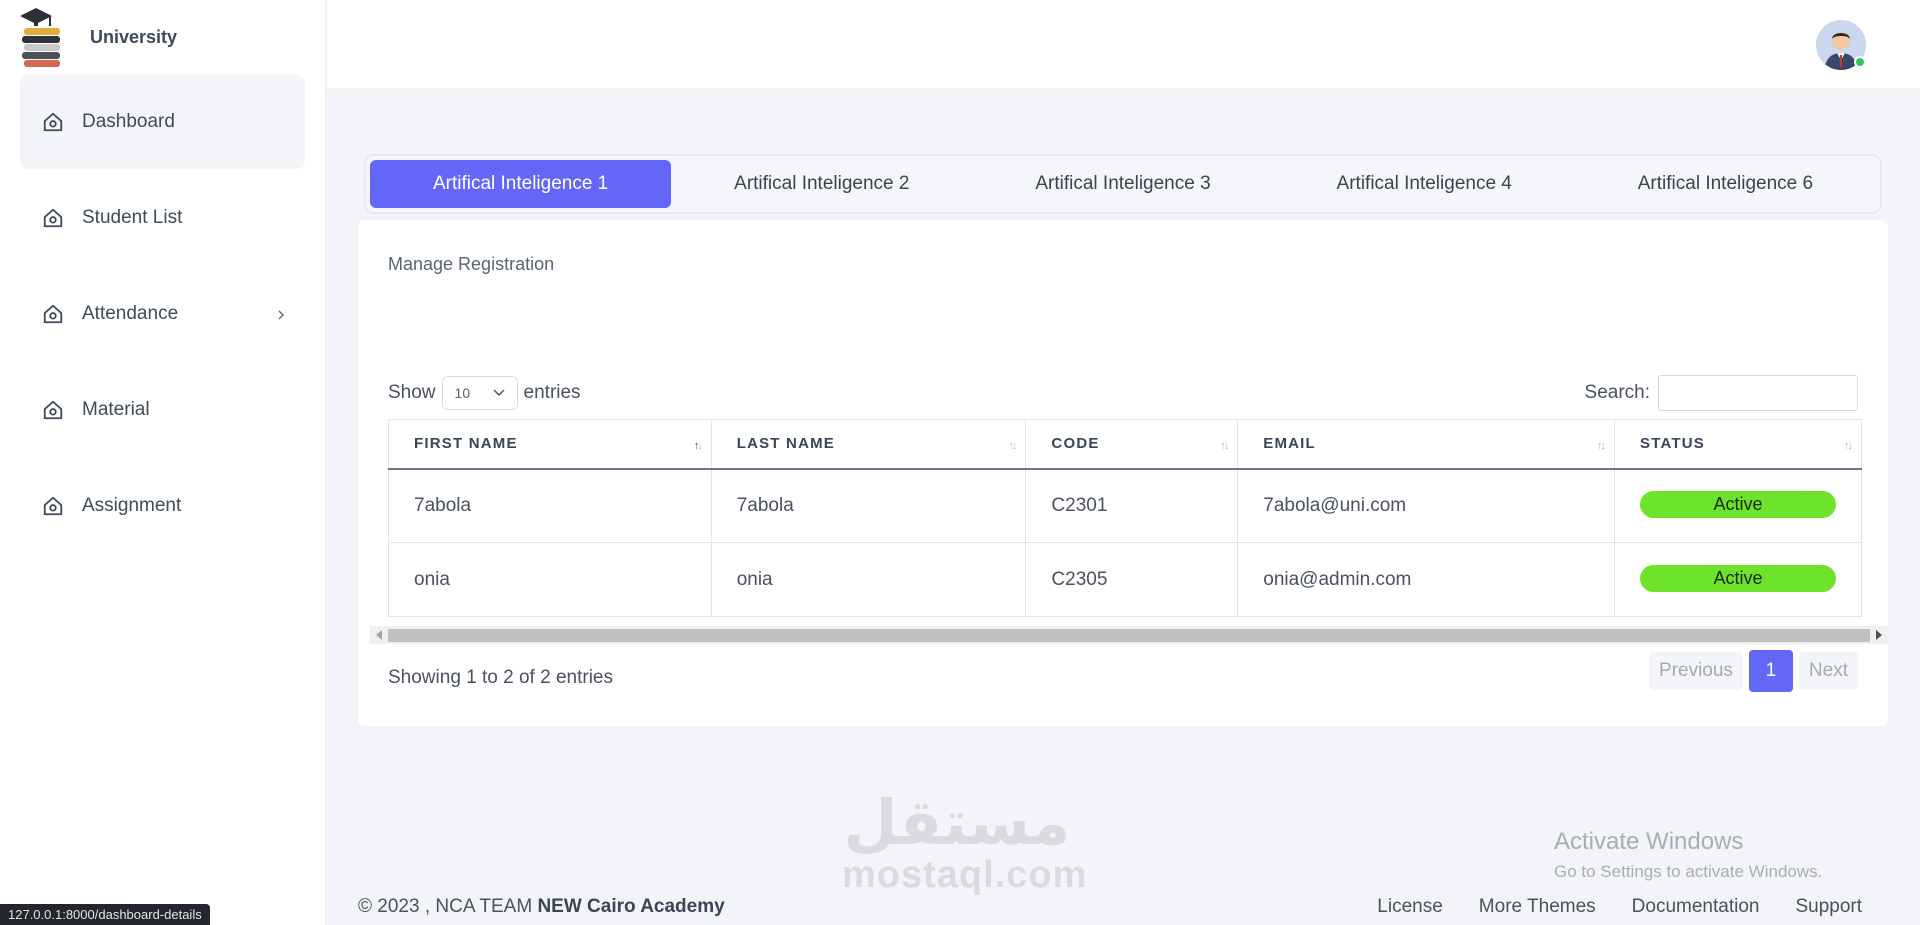 The width and height of the screenshot is (1920, 925). I want to click on activation-subtitle: Go to Settings to activate Windows., so click(1688, 871).